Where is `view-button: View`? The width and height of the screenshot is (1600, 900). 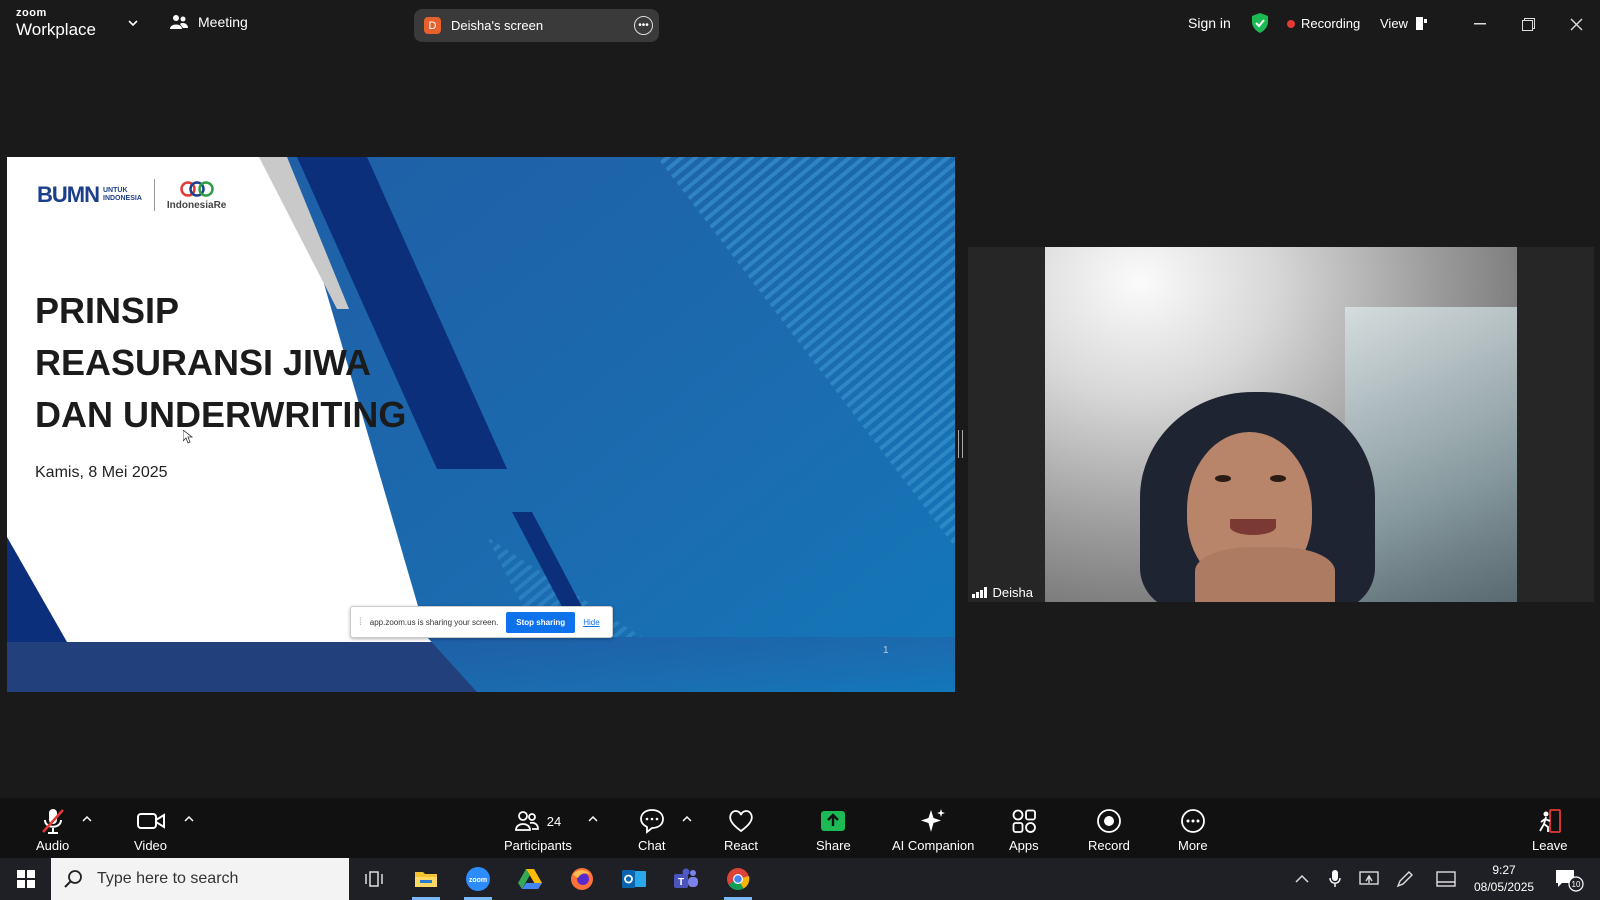 view-button: View is located at coordinates (1404, 23).